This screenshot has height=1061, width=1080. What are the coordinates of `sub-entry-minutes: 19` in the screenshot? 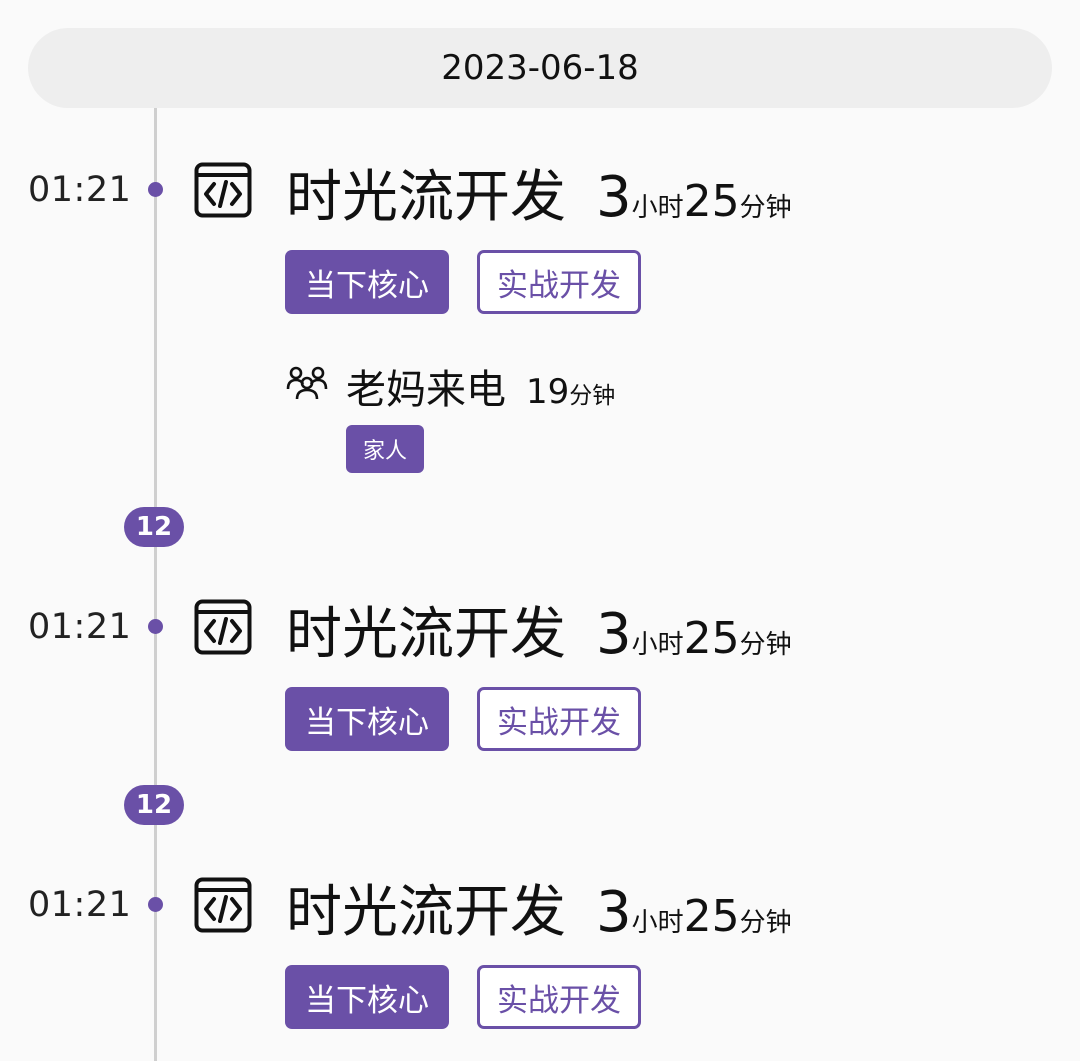 It's located at (548, 392).